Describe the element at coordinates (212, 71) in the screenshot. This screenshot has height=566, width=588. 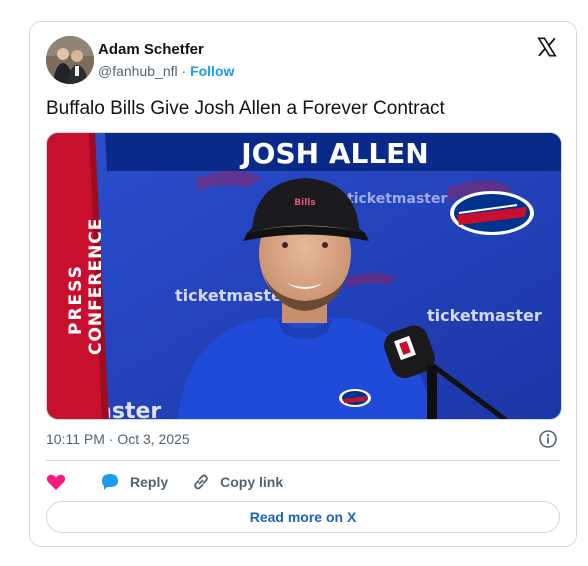
I see `follow-button: Follow` at that location.